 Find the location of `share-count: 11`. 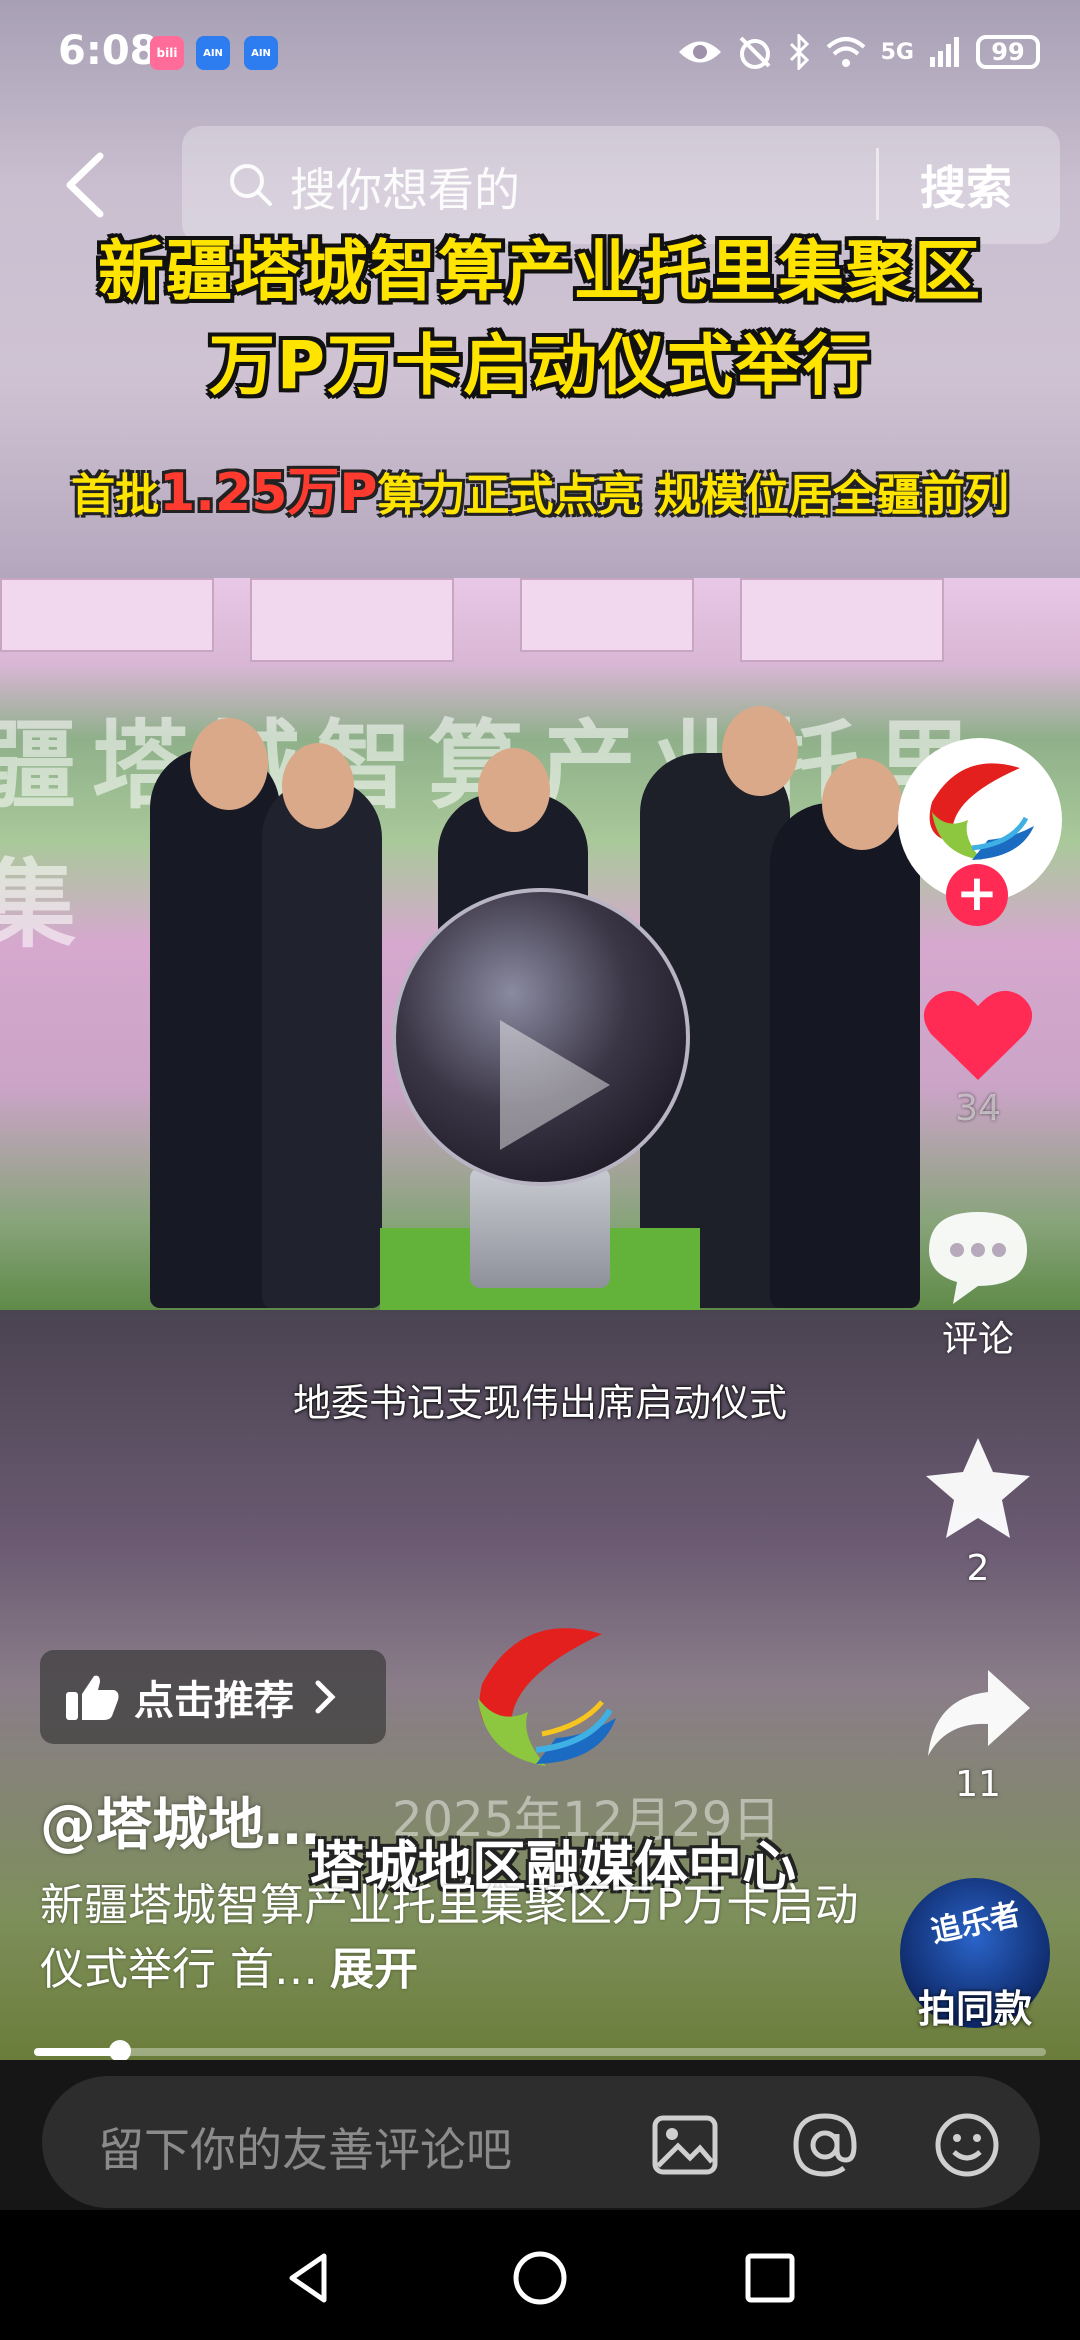

share-count: 11 is located at coordinates (978, 1784).